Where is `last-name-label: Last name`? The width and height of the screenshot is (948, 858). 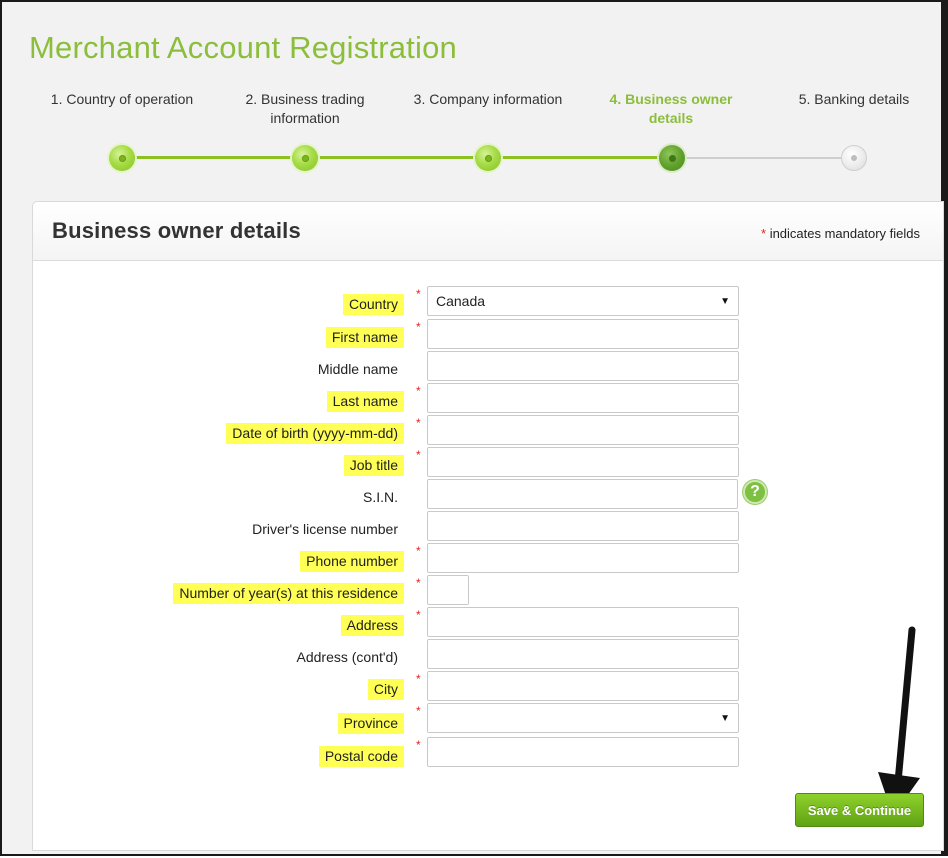 last-name-label: Last name is located at coordinates (365, 401).